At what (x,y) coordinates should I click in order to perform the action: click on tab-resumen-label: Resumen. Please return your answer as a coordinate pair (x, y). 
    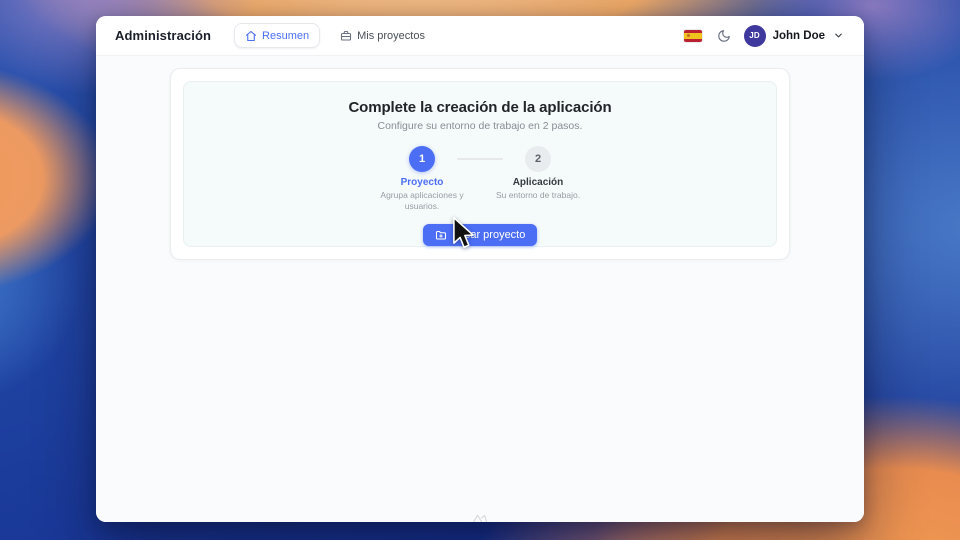
    Looking at the image, I should click on (286, 35).